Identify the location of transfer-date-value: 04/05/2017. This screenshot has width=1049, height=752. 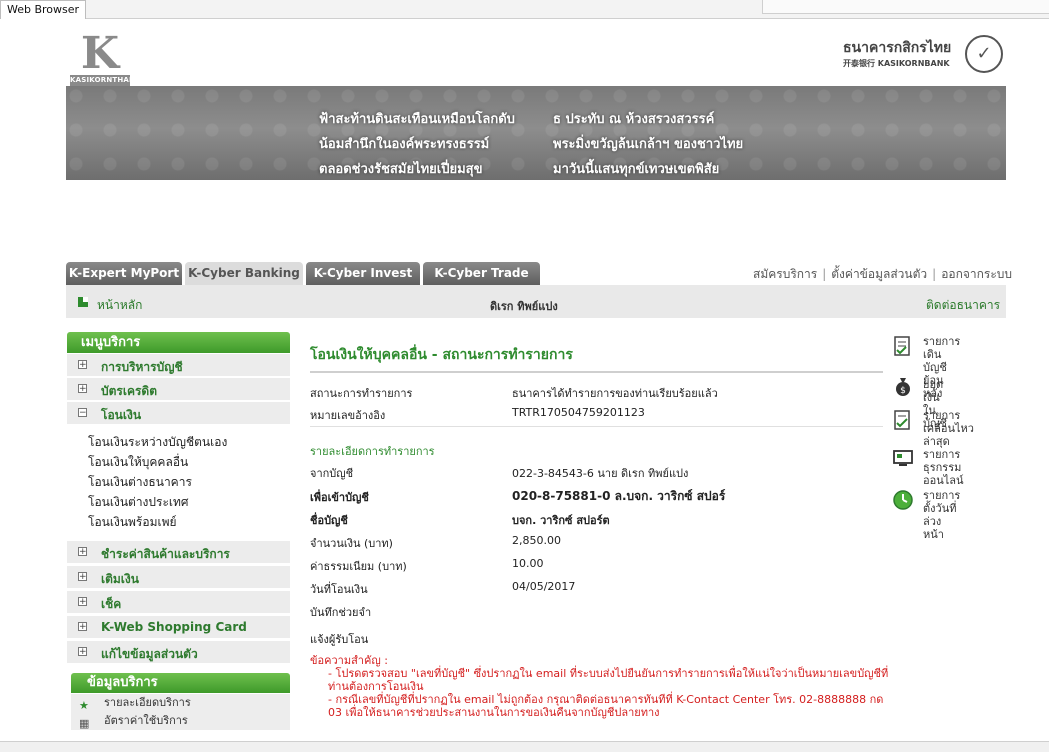
(544, 586).